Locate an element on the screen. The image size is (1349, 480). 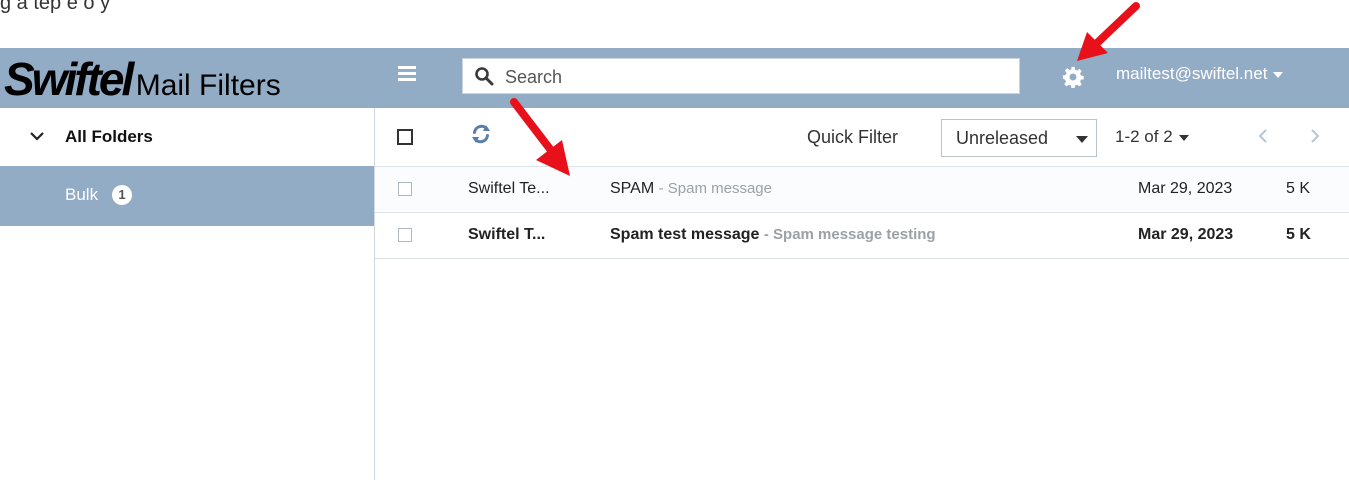
message-preview: - Spam message is located at coordinates (715, 188).